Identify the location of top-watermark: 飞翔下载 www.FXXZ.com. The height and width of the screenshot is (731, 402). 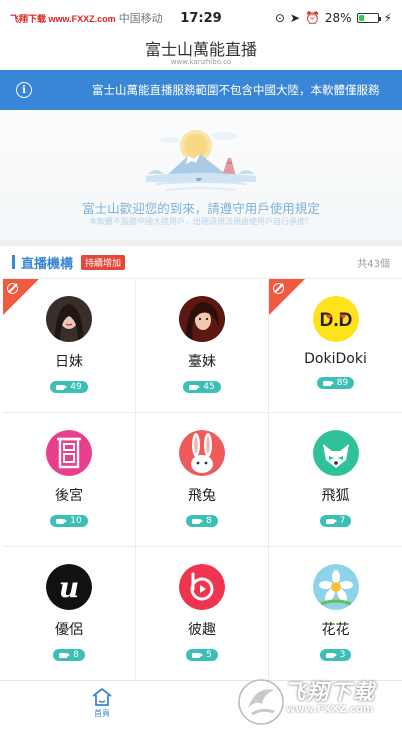
(63, 18).